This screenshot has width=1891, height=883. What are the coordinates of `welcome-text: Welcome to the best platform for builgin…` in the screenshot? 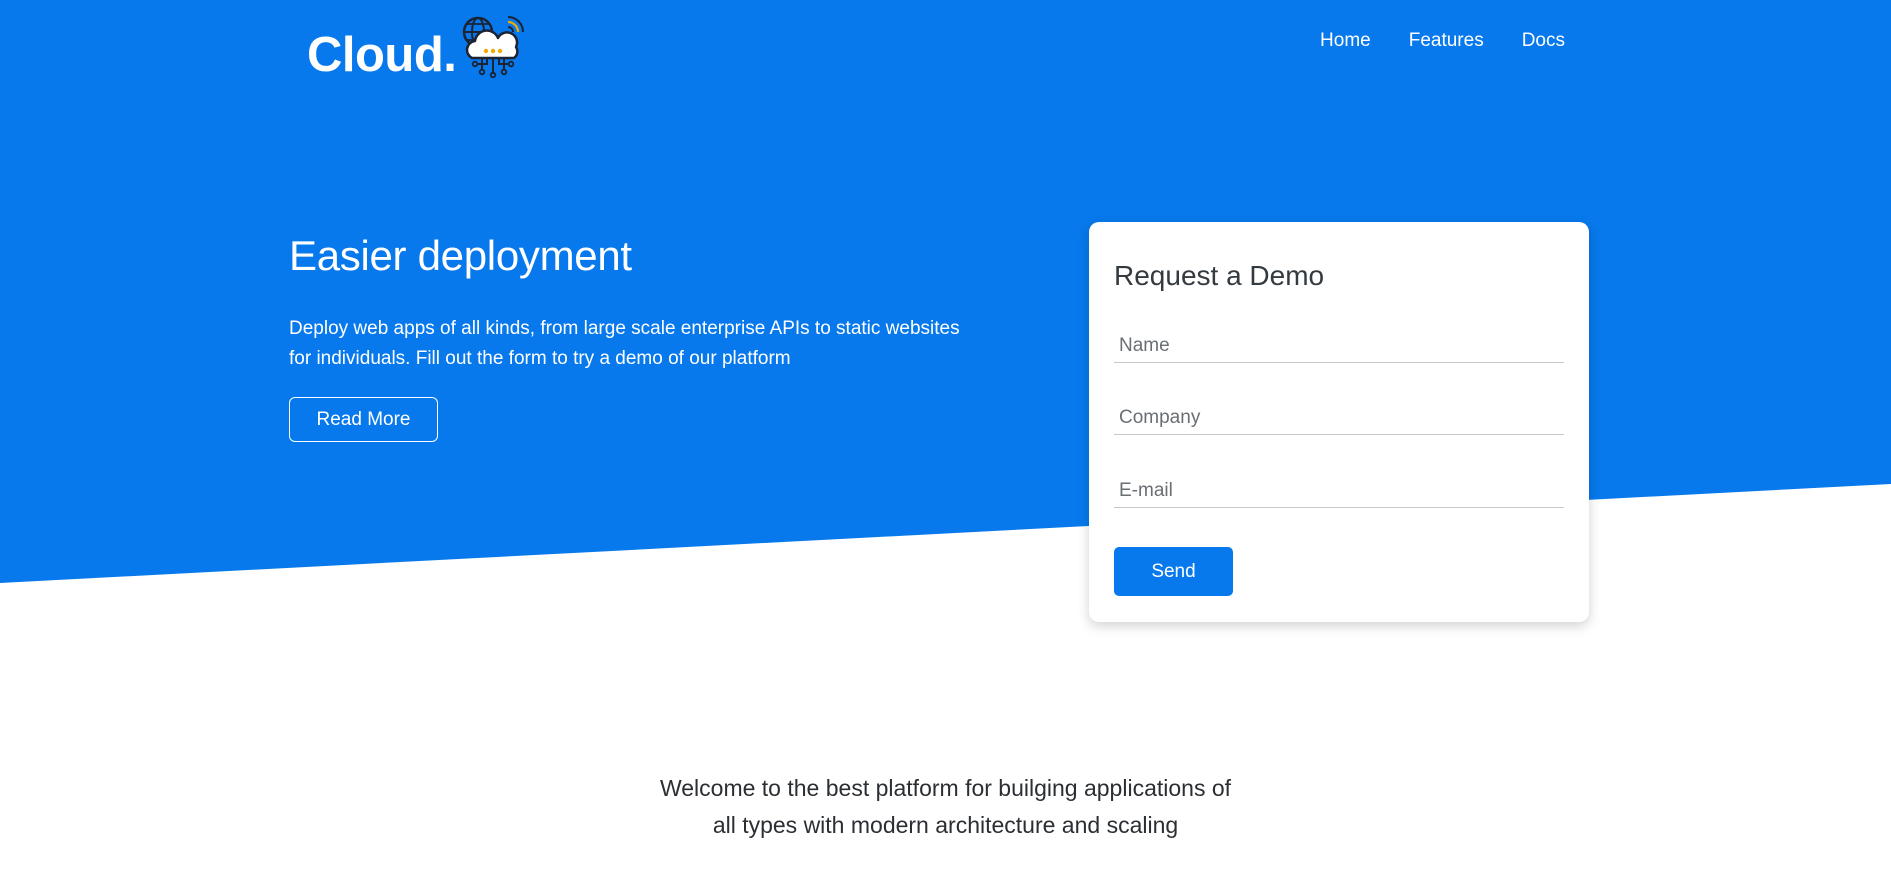 It's located at (945, 807).